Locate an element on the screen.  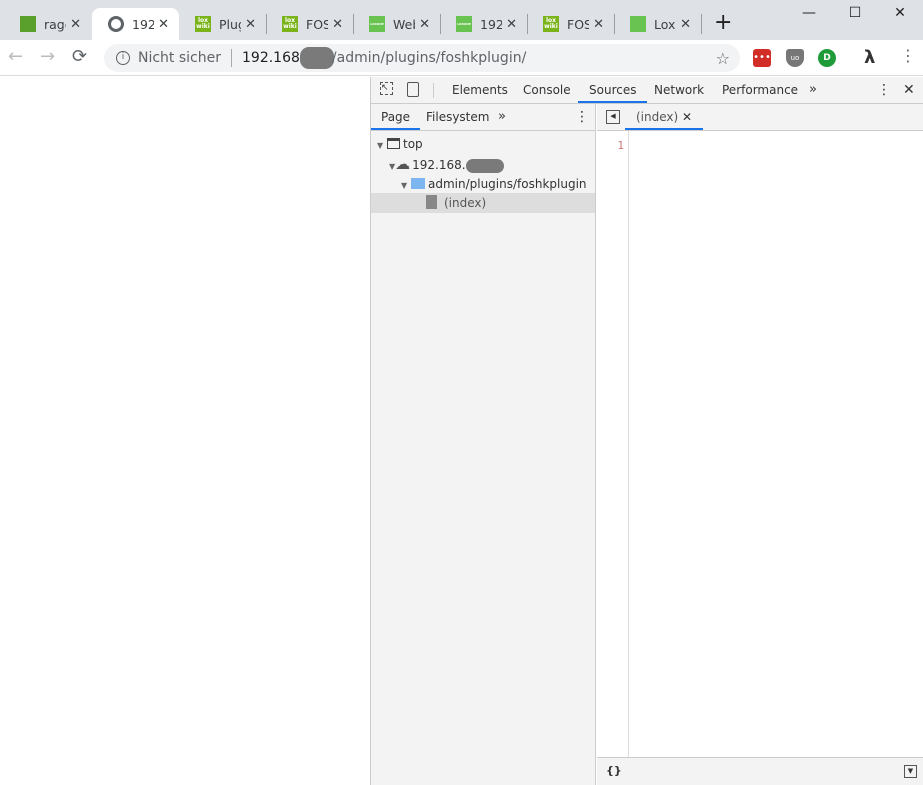
security-label: Nicht sicher is located at coordinates (179, 58).